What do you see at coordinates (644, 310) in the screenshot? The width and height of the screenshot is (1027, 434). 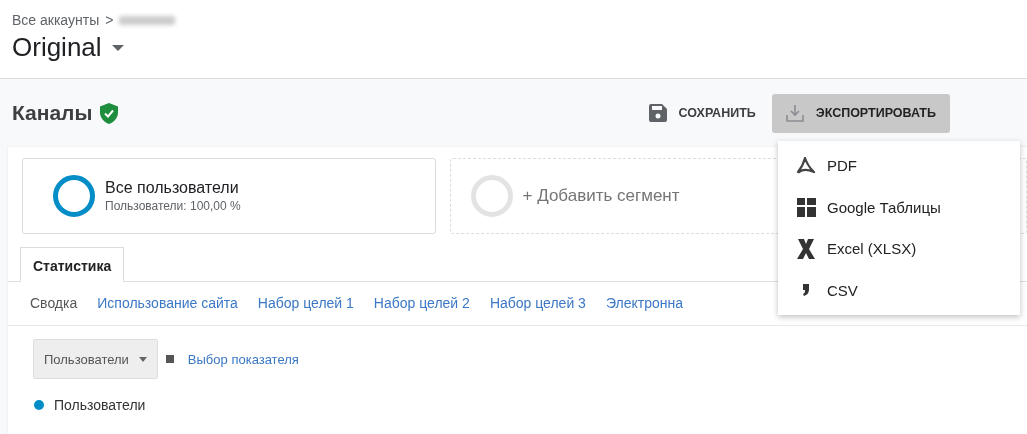 I see `subtab-link: Электронна` at bounding box center [644, 310].